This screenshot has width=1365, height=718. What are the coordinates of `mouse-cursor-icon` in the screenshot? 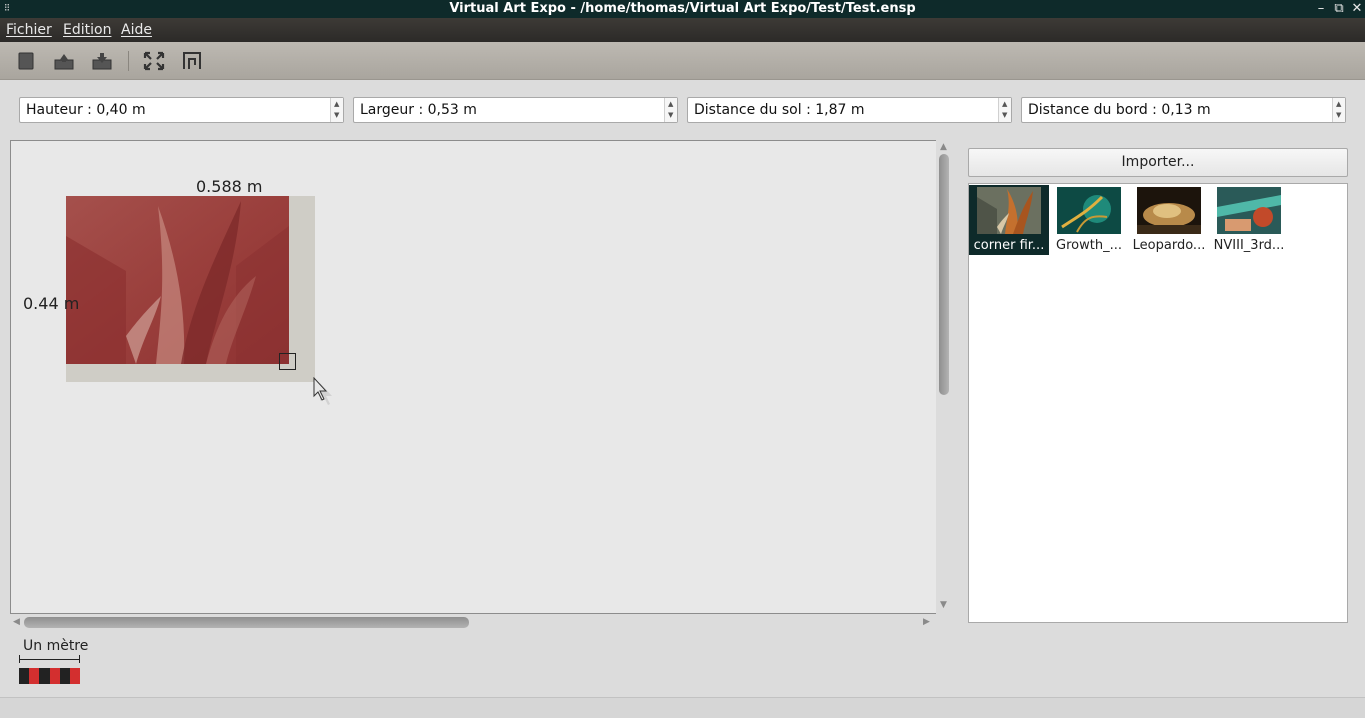 It's located at (322, 391).